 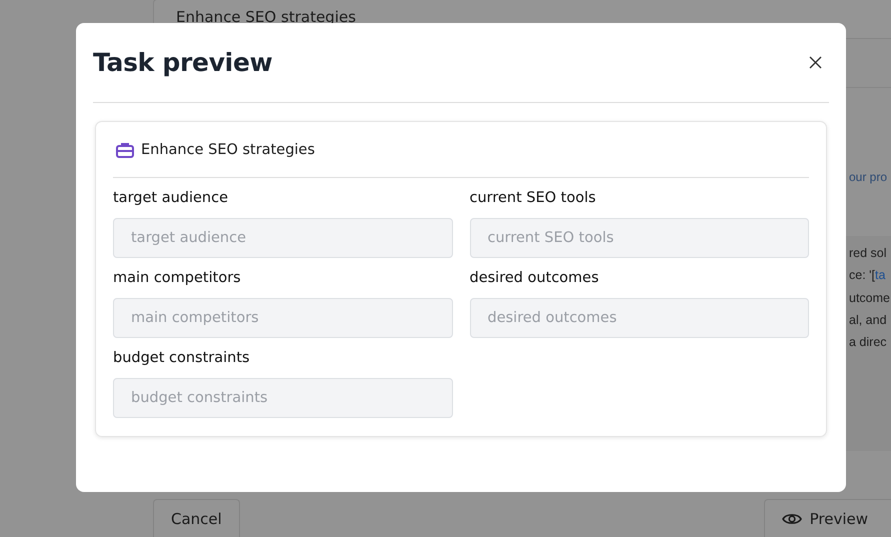 What do you see at coordinates (282, 318) in the screenshot?
I see `input-field: main competitors` at bounding box center [282, 318].